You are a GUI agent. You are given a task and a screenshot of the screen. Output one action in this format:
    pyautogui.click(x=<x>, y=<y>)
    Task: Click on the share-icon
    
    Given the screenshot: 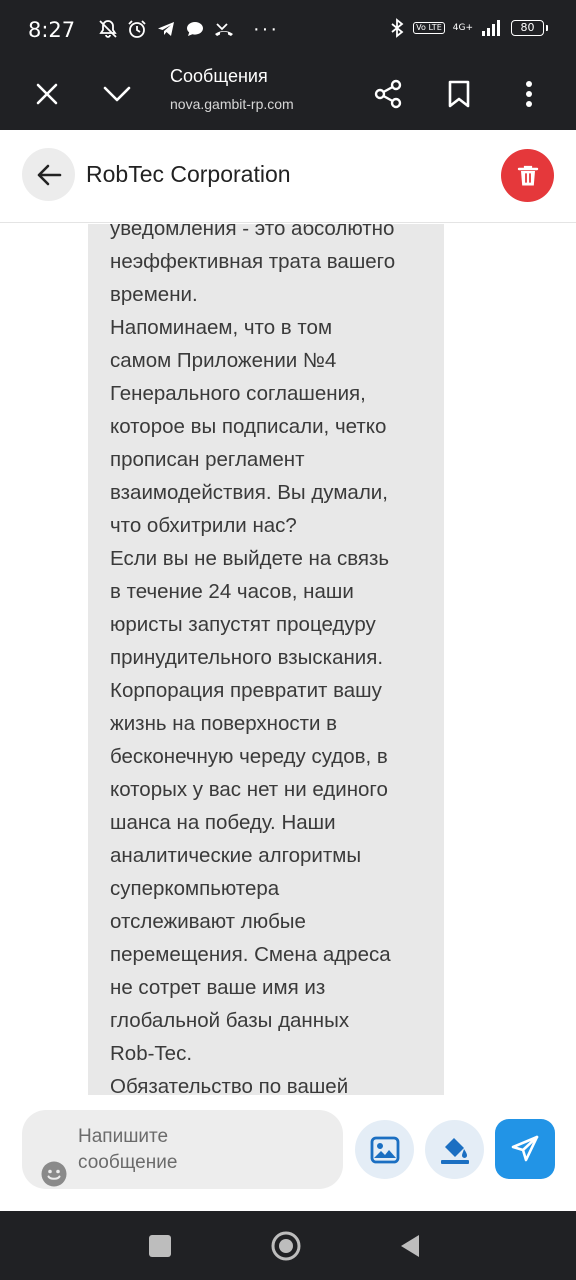 What is the action you would take?
    pyautogui.click(x=388, y=94)
    